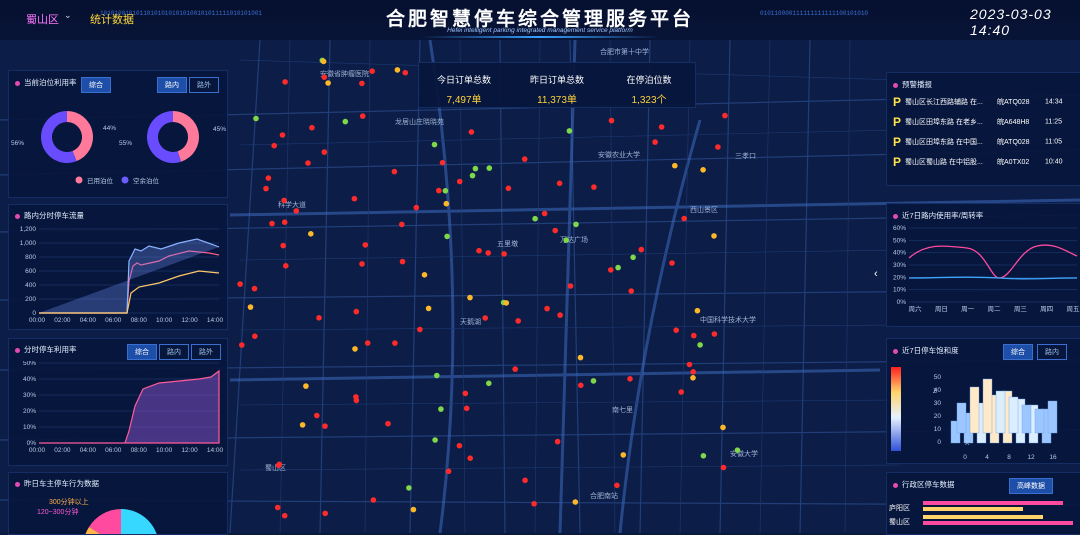 This screenshot has width=1080, height=535. What do you see at coordinates (172, 85) in the screenshot?
I see `util-tab-road: 路内` at bounding box center [172, 85].